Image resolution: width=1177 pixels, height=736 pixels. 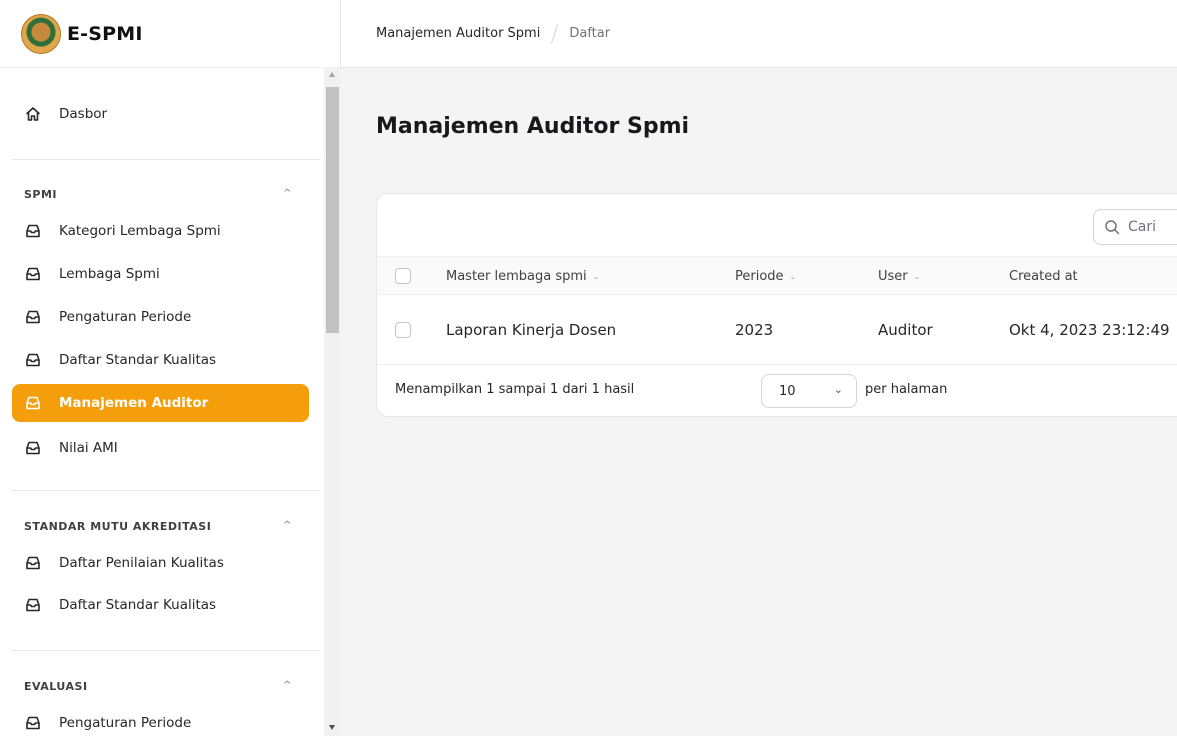 What do you see at coordinates (1089, 330) in the screenshot?
I see `cell-created-at: Okt 4, 2023 23:12:49` at bounding box center [1089, 330].